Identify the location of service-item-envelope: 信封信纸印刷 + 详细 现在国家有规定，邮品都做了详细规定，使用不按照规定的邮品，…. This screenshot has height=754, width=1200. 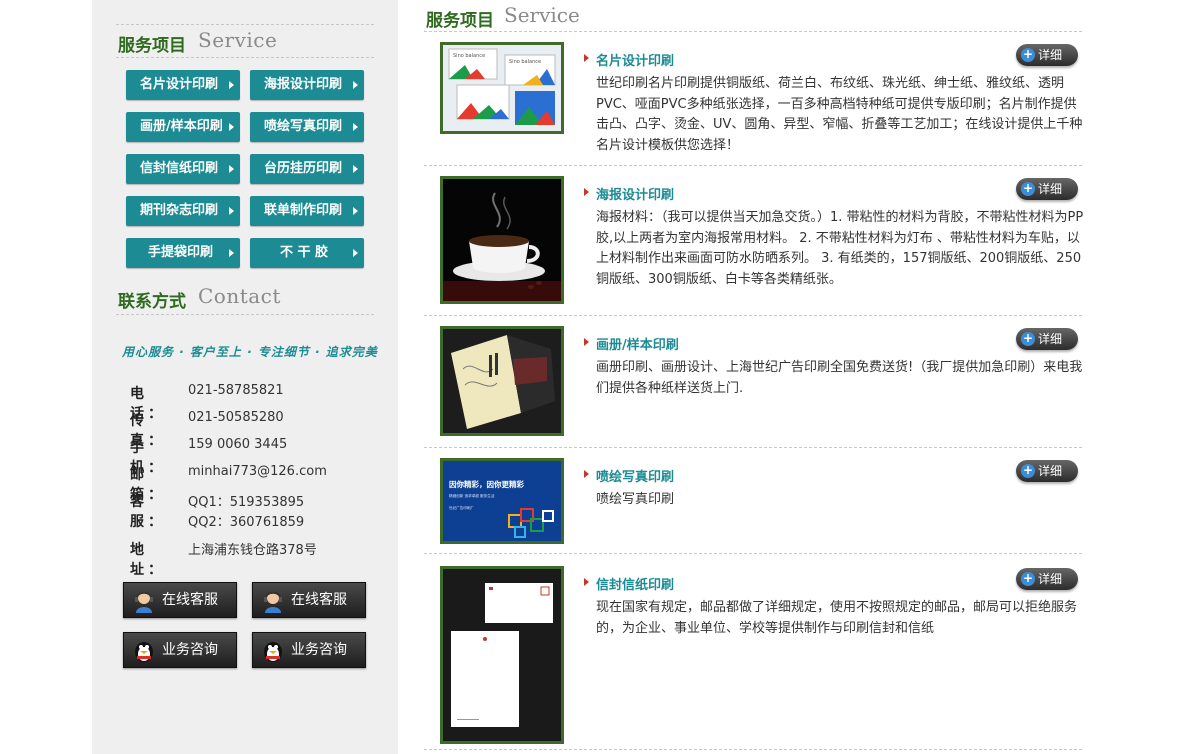
(753, 652).